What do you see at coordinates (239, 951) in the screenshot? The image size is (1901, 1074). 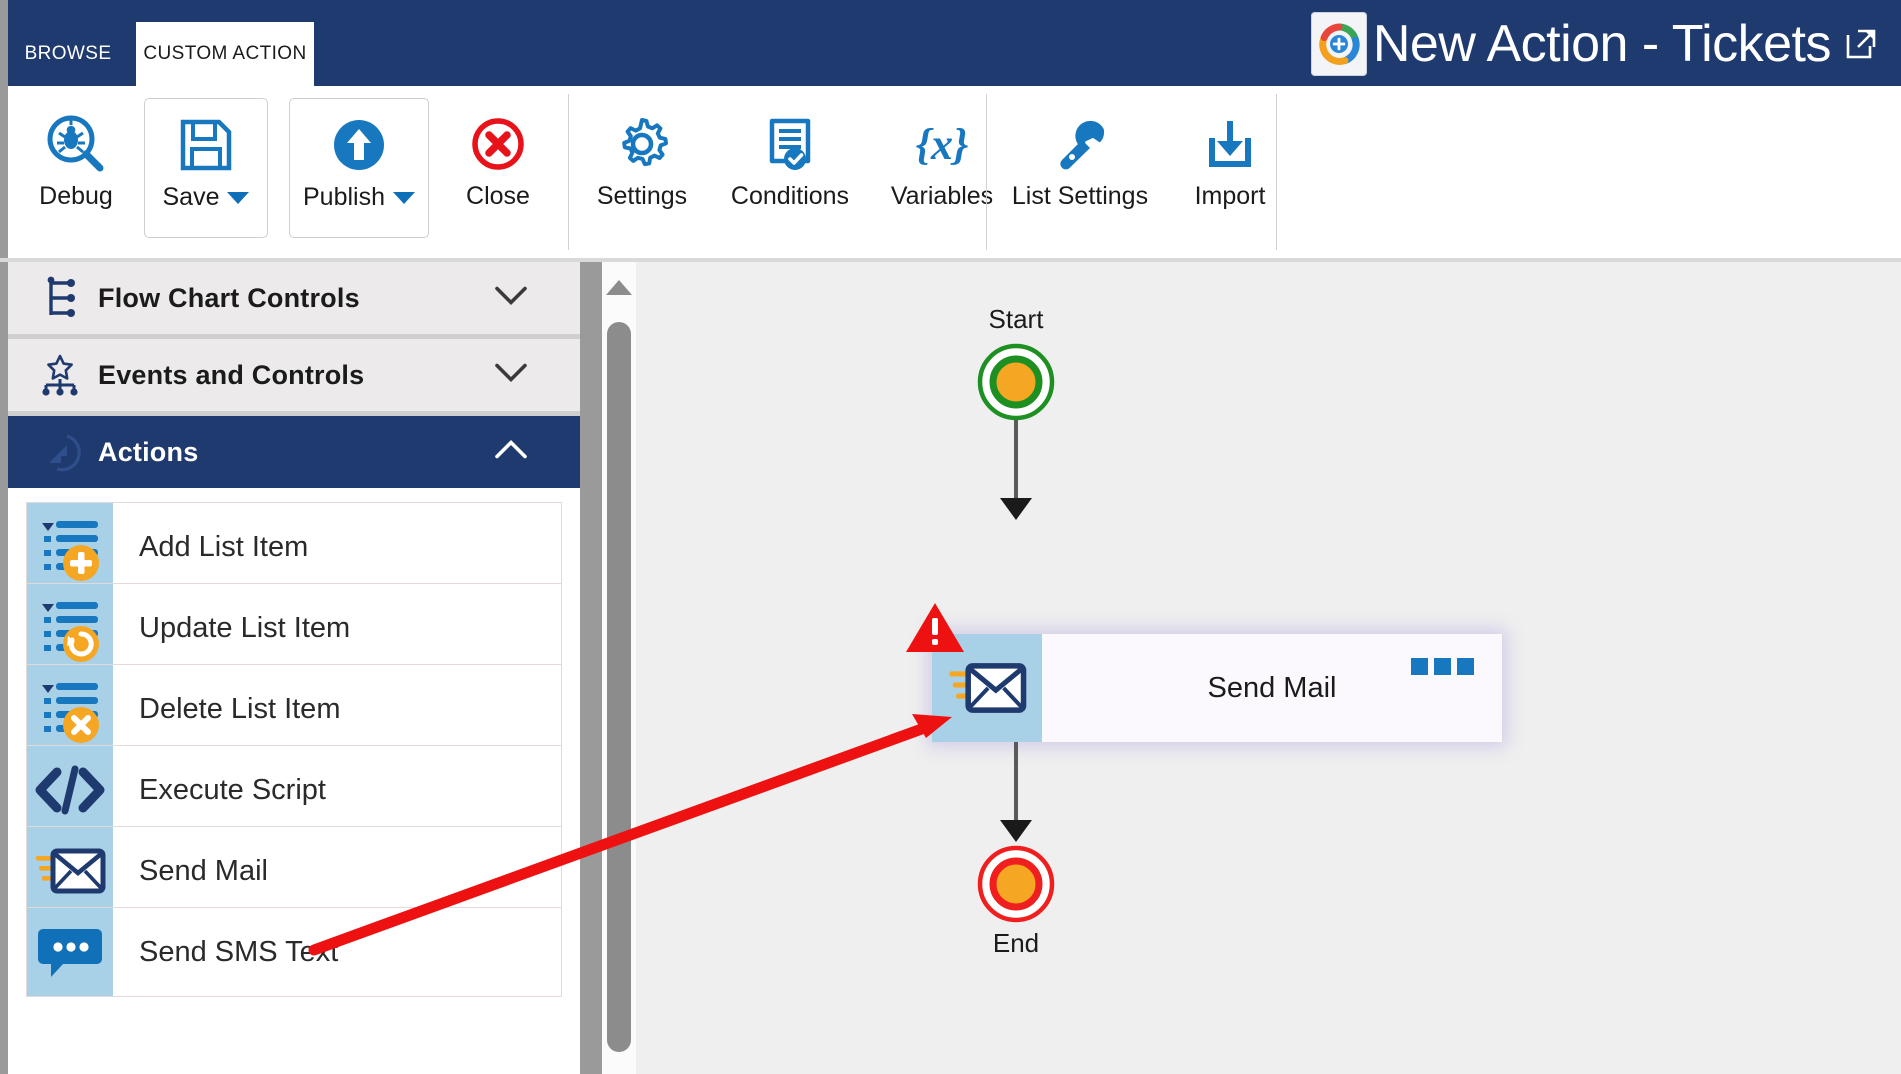 I see `action-item-label: Send SMS Text` at bounding box center [239, 951].